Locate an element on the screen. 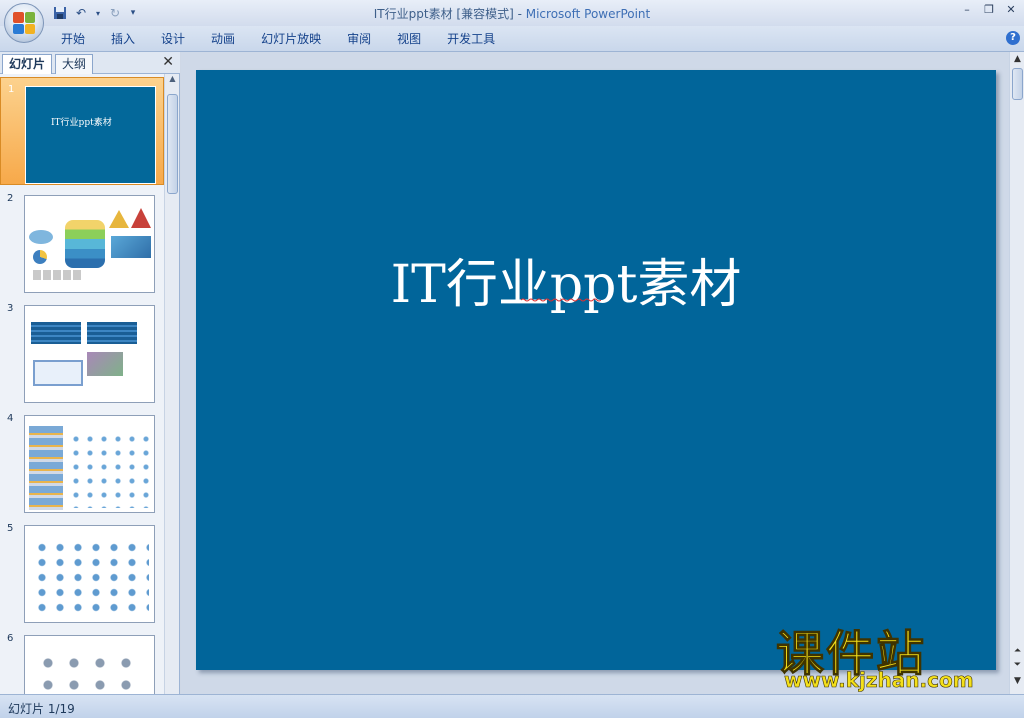 This screenshot has height=718, width=1024. steps-graphic is located at coordinates (131, 247).